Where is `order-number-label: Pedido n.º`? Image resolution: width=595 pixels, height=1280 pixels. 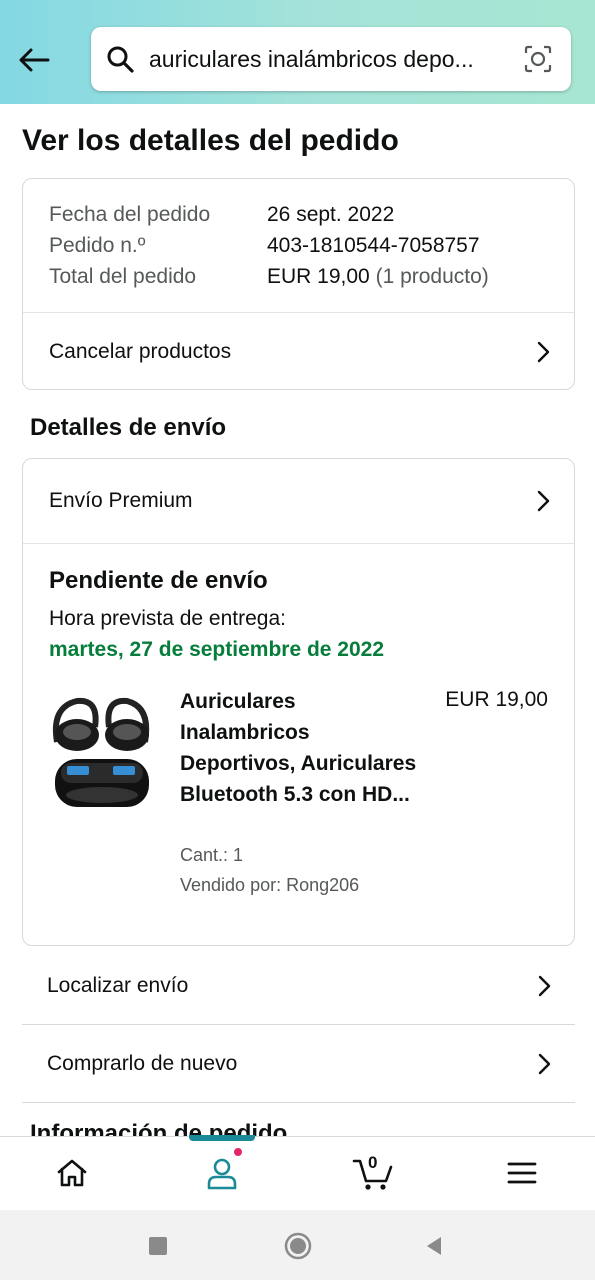
order-number-label: Pedido n.º is located at coordinates (97, 245).